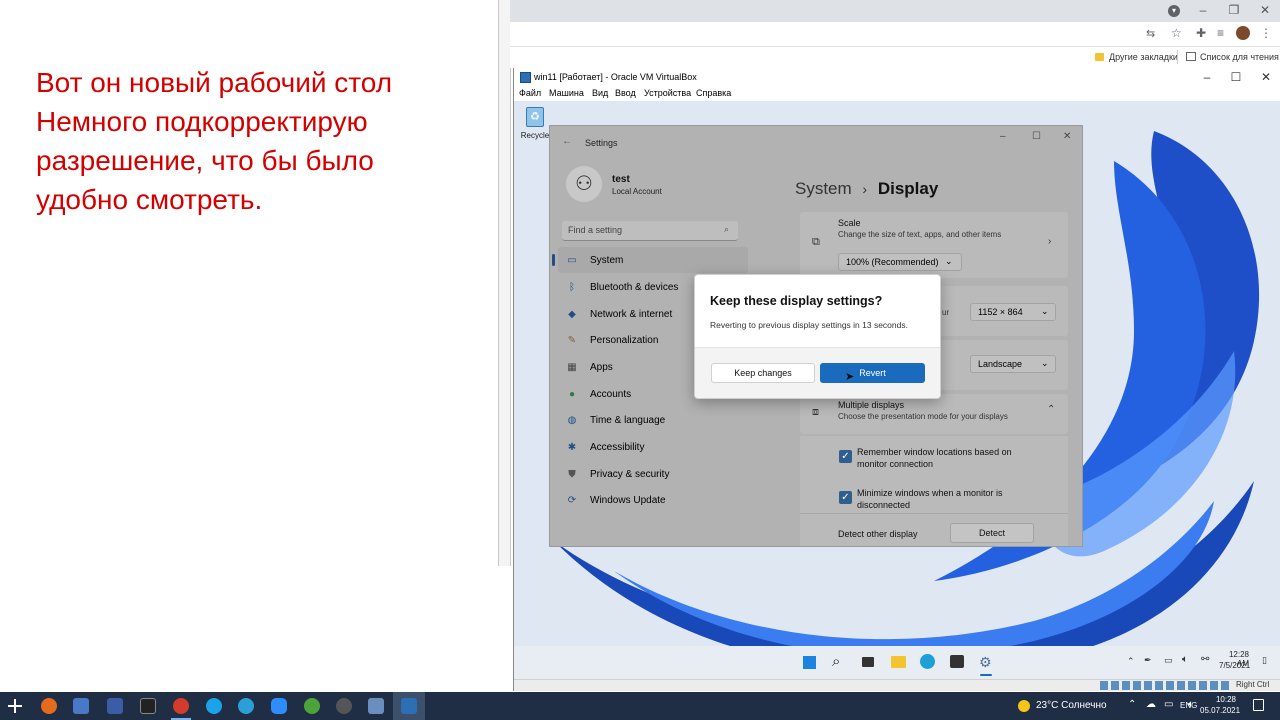 This screenshot has width=1280, height=720. Describe the element at coordinates (1174, 11) in the screenshot. I see `tab-search-icon: ▾` at that location.